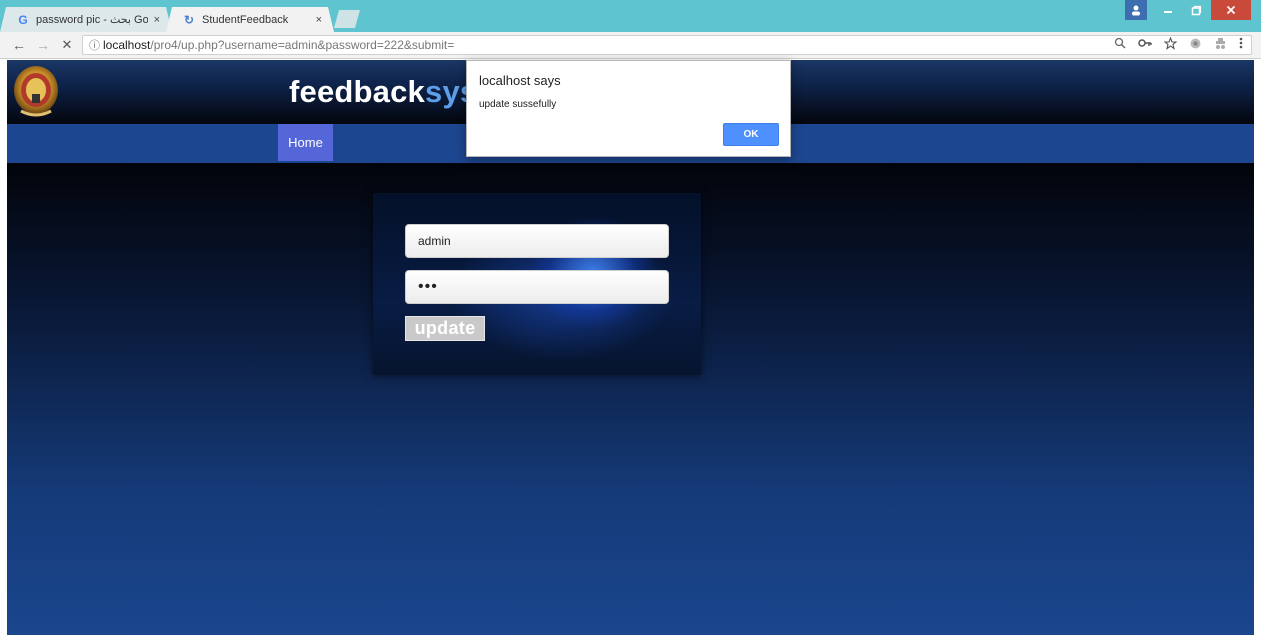 Image resolution: width=1261 pixels, height=635 pixels. Describe the element at coordinates (43, 45) in the screenshot. I see `forward-icon: →` at that location.